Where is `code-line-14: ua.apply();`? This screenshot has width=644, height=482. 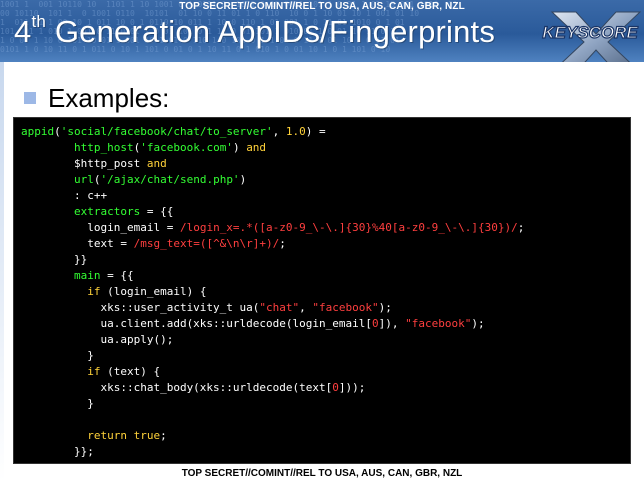
code-line-14: ua.apply(); is located at coordinates (97, 339).